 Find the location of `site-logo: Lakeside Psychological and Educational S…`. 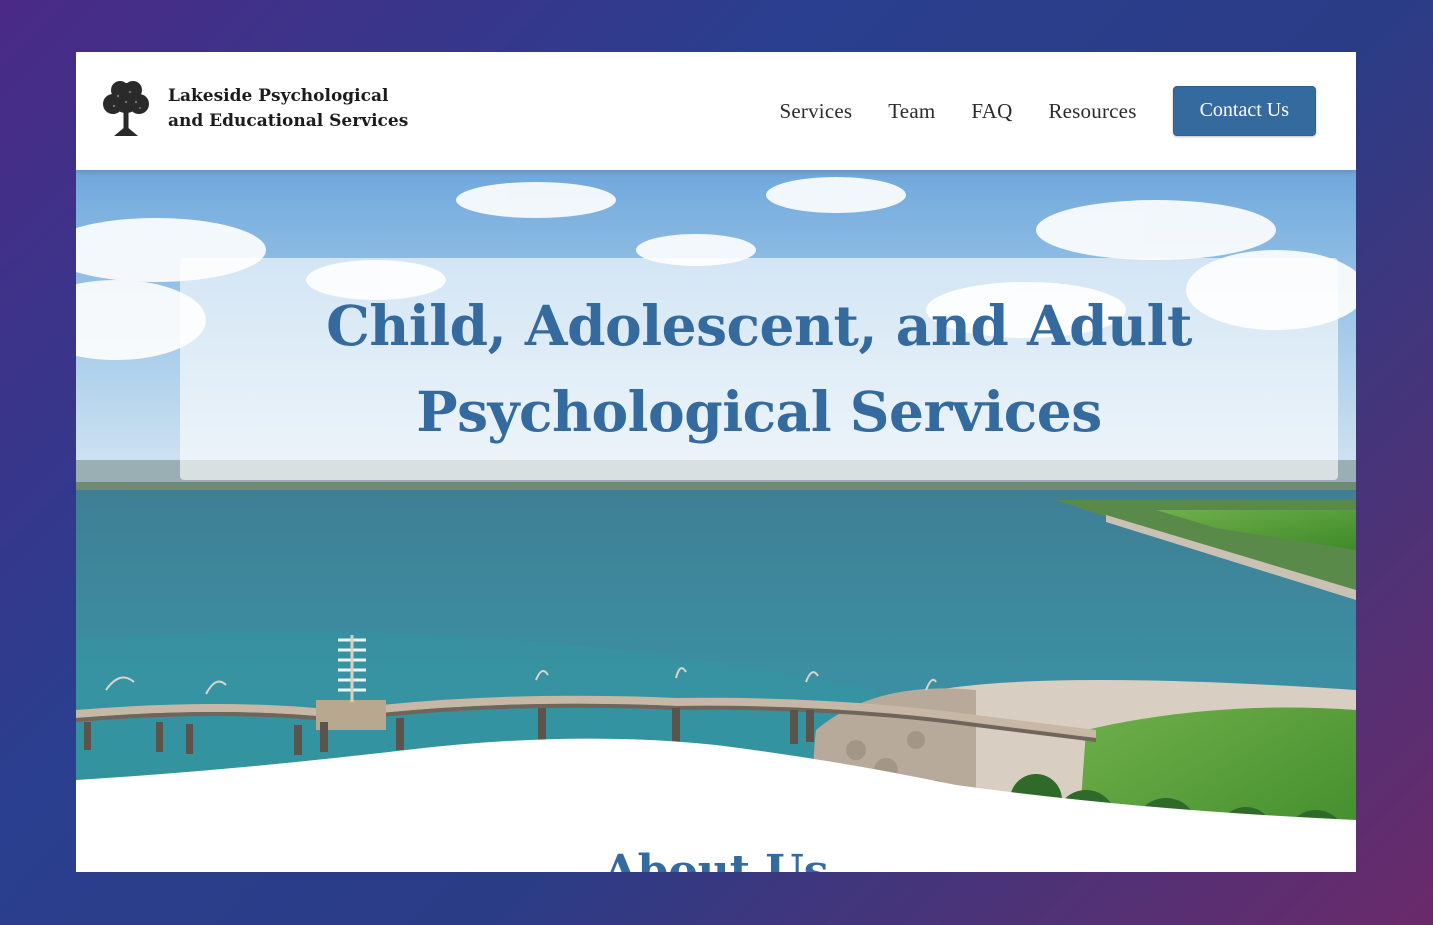

site-logo: Lakeside Psychological and Educational S… is located at coordinates (254, 109).